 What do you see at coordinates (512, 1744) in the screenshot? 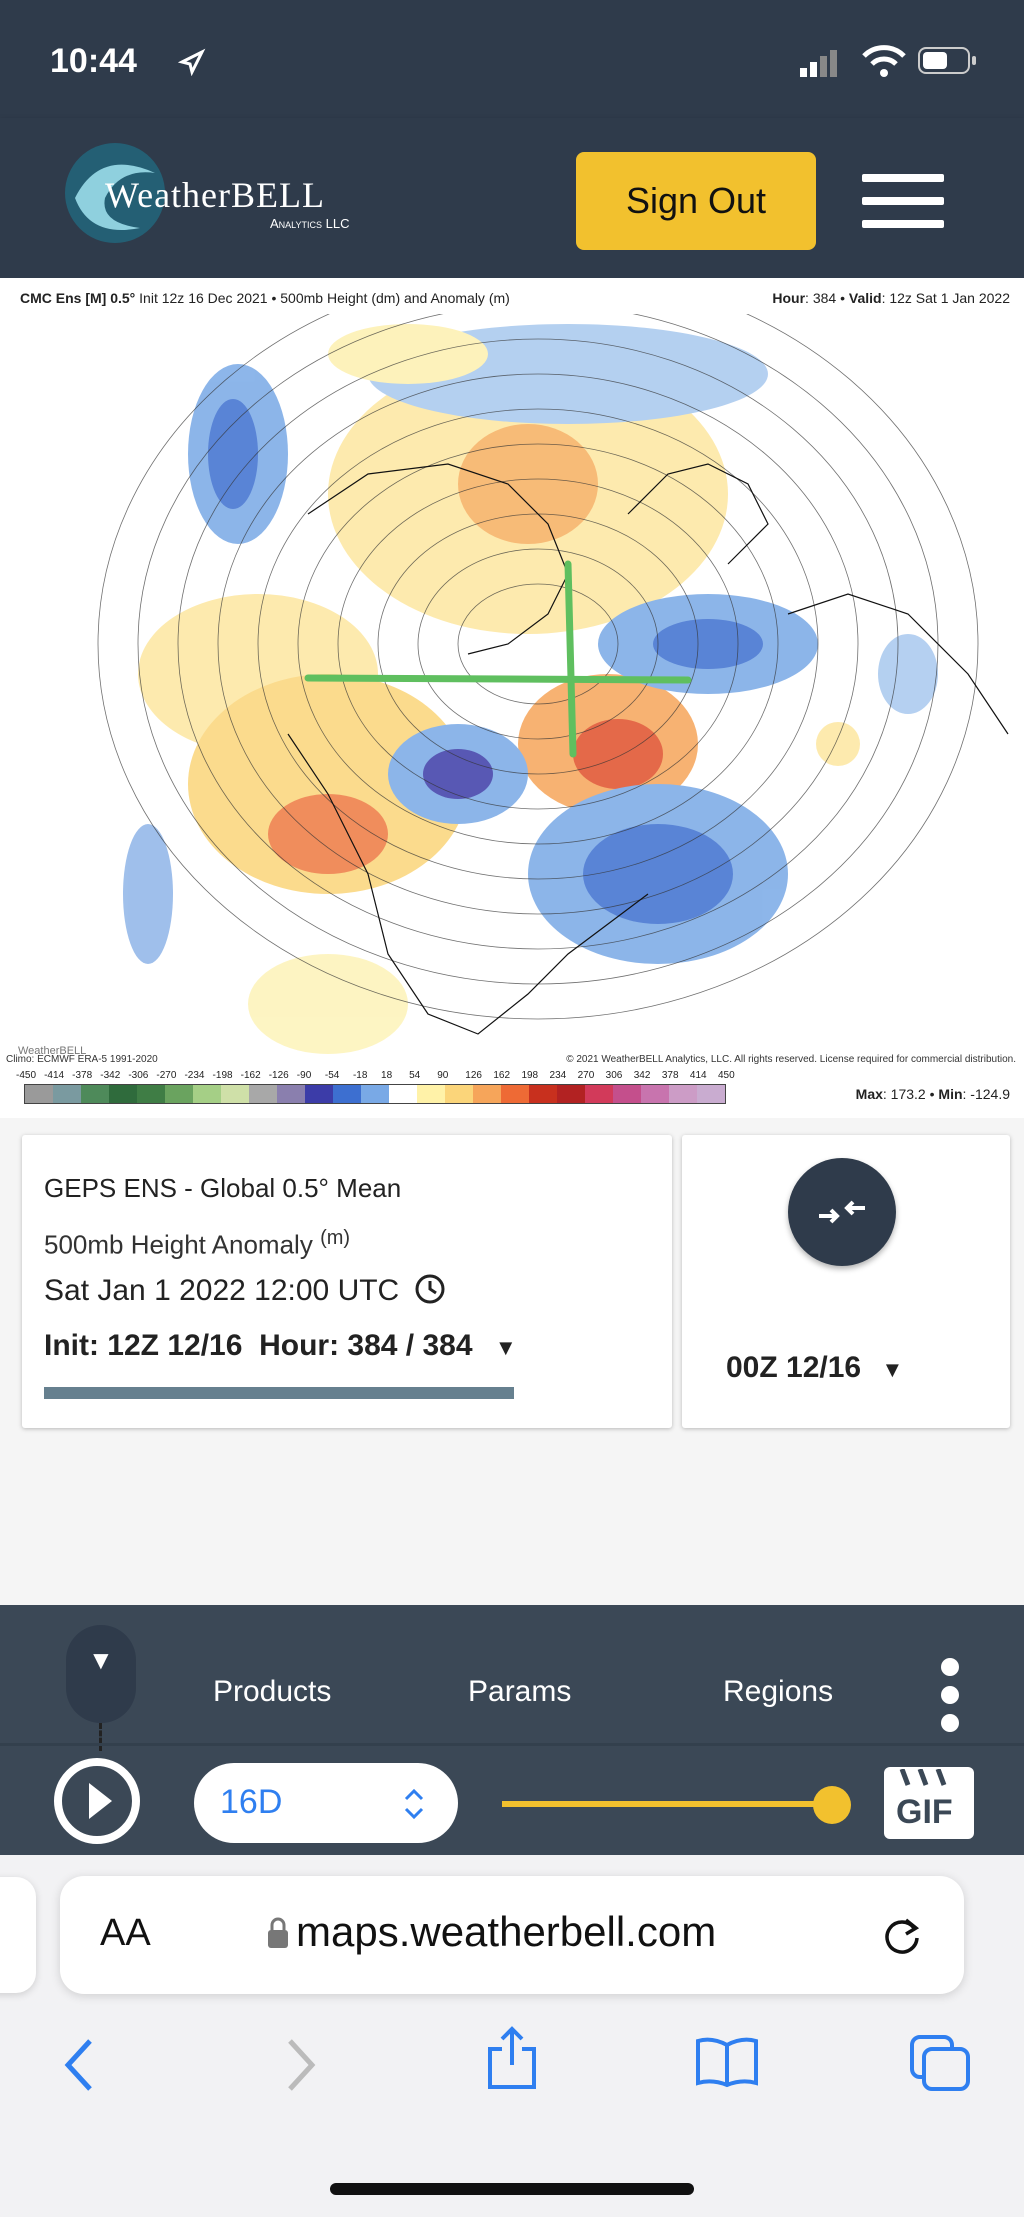
I see `divider` at bounding box center [512, 1744].